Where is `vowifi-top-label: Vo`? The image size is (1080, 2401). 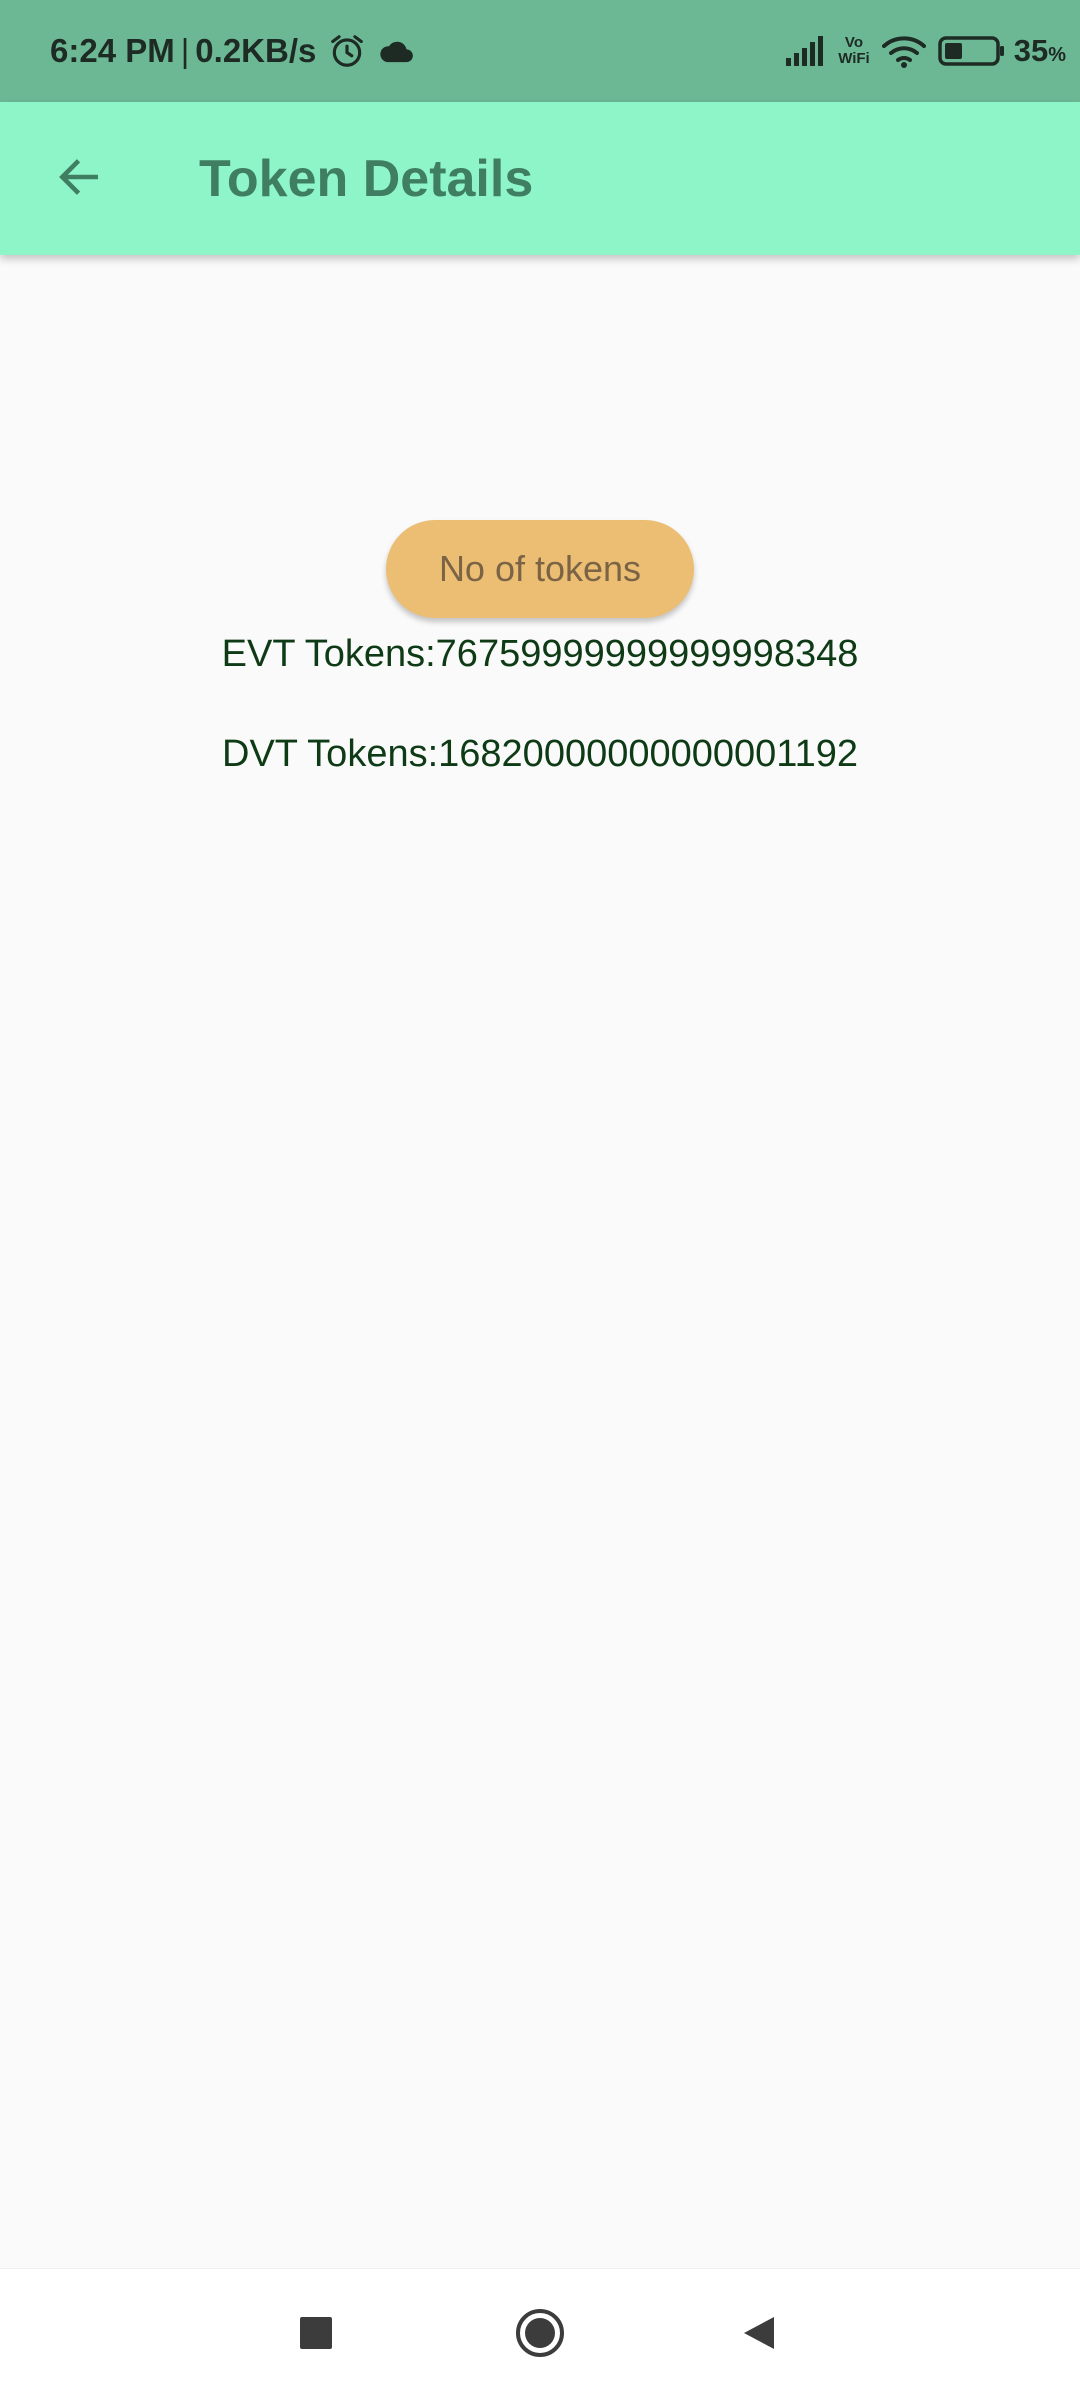 vowifi-top-label: Vo is located at coordinates (853, 42).